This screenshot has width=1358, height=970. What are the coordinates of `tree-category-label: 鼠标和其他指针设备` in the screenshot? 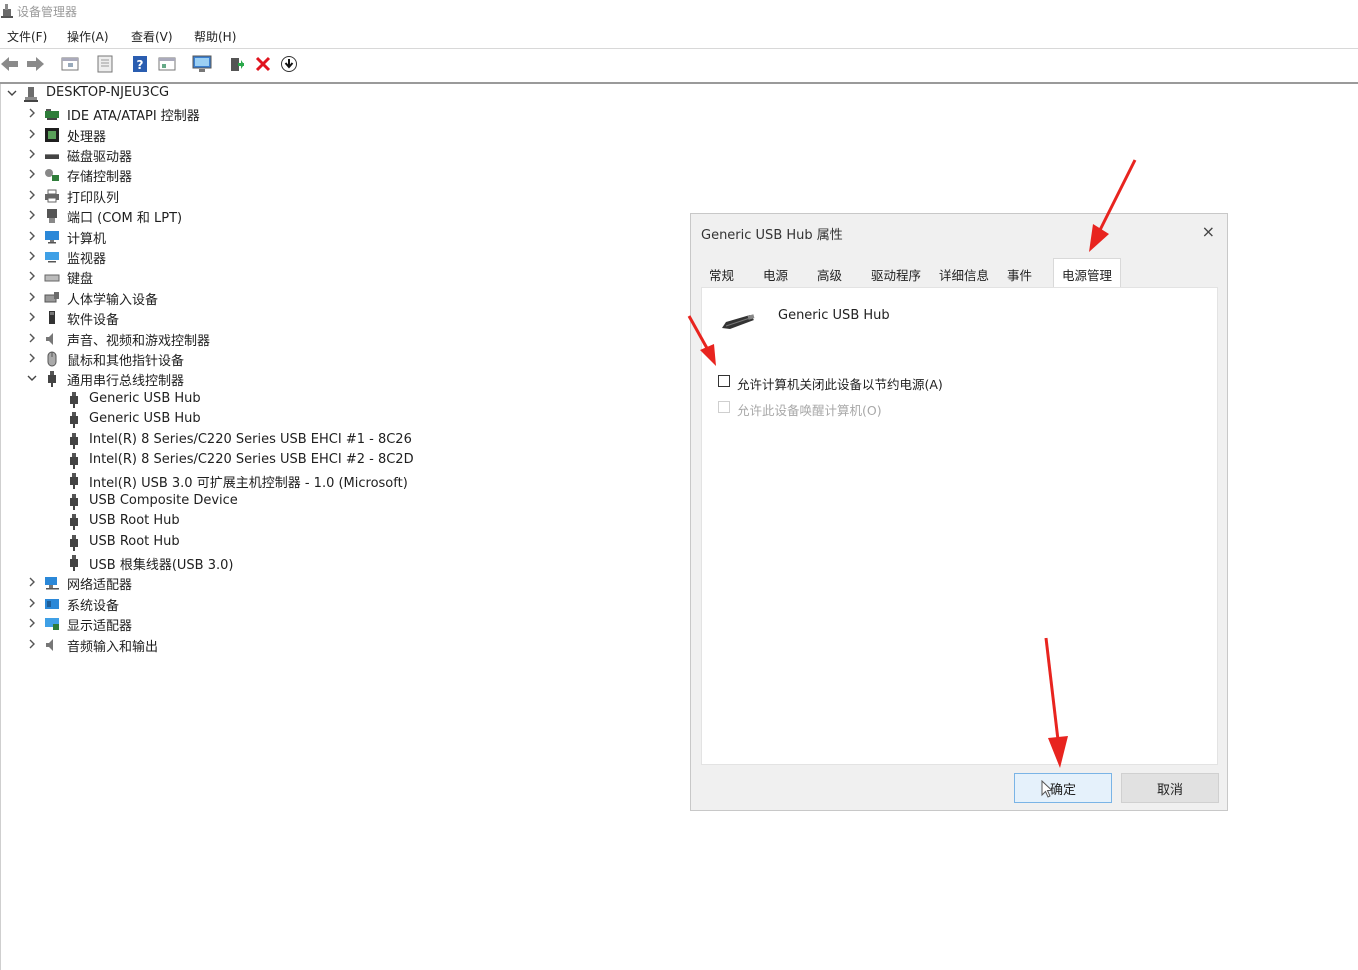 It's located at (126, 361).